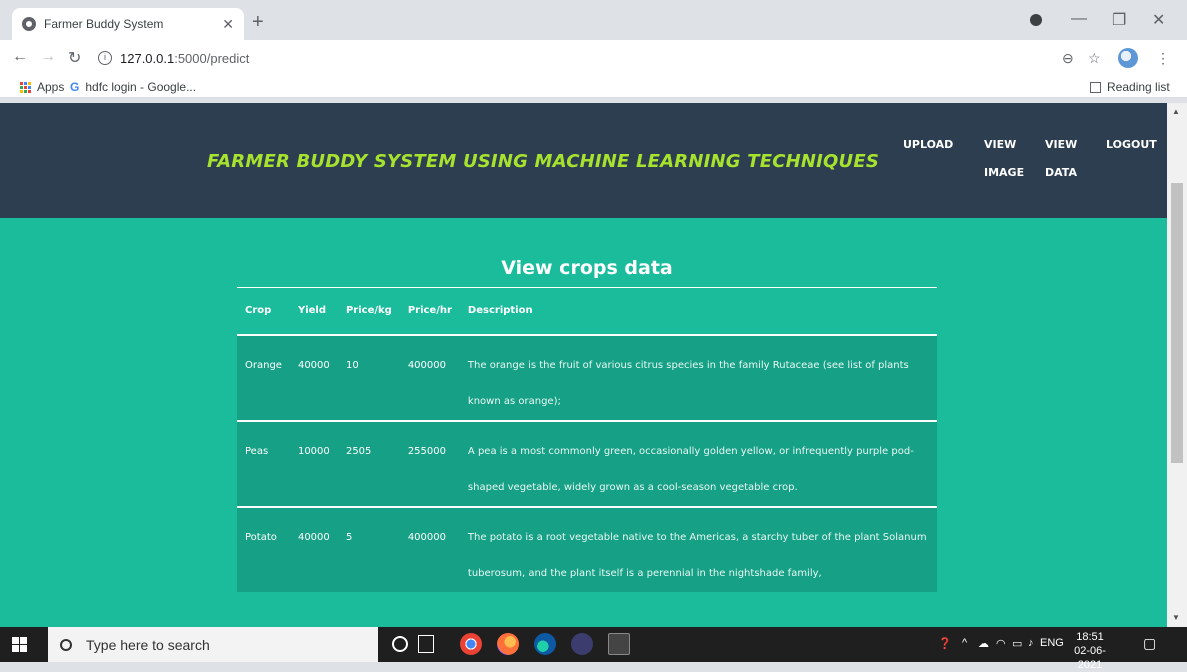 The width and height of the screenshot is (1187, 672). What do you see at coordinates (213, 644) in the screenshot?
I see `taskbar-search: Type here to search` at bounding box center [213, 644].